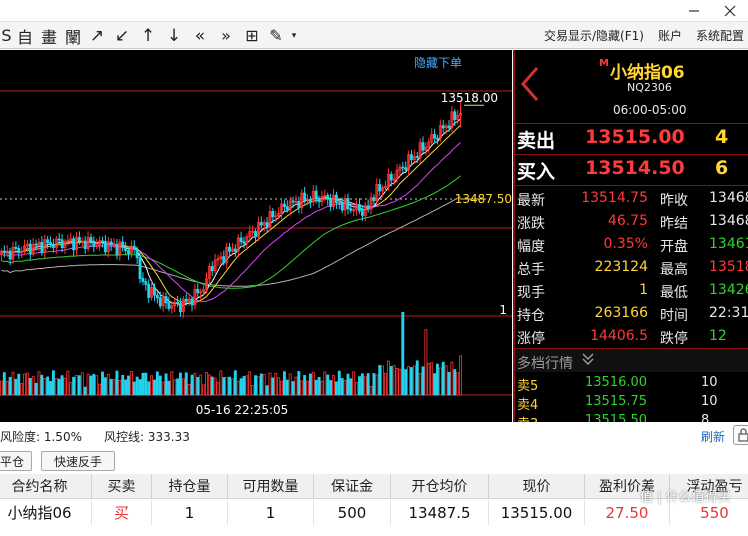 This screenshot has height=536, width=748. What do you see at coordinates (527, 417) in the screenshot?
I see `depth-level: 卖3` at bounding box center [527, 417].